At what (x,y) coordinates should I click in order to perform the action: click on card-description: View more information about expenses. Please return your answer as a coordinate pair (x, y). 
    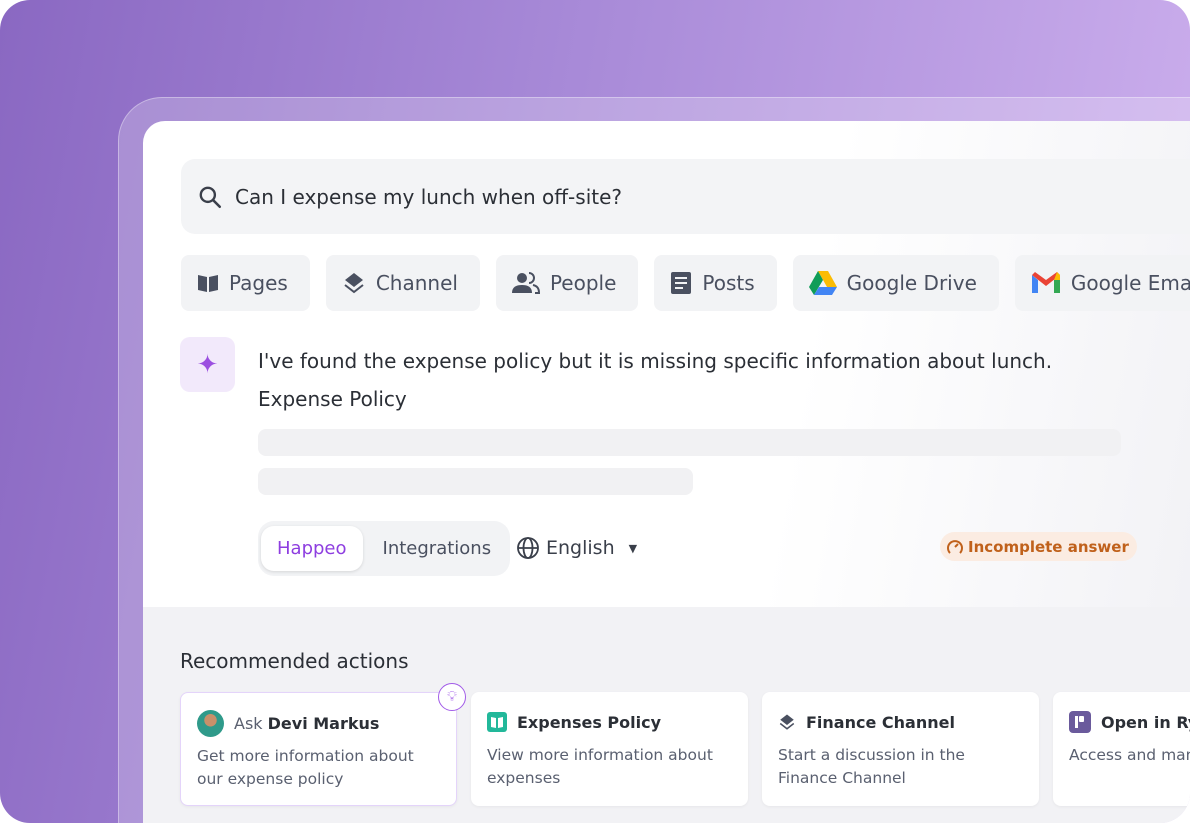
    Looking at the image, I should click on (600, 766).